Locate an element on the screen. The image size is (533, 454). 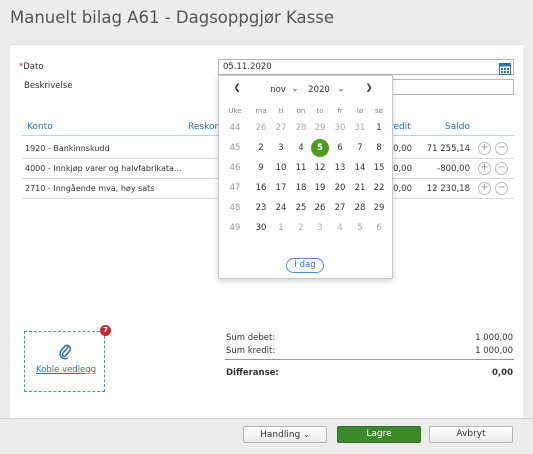
month-select: nov is located at coordinates (278, 90).